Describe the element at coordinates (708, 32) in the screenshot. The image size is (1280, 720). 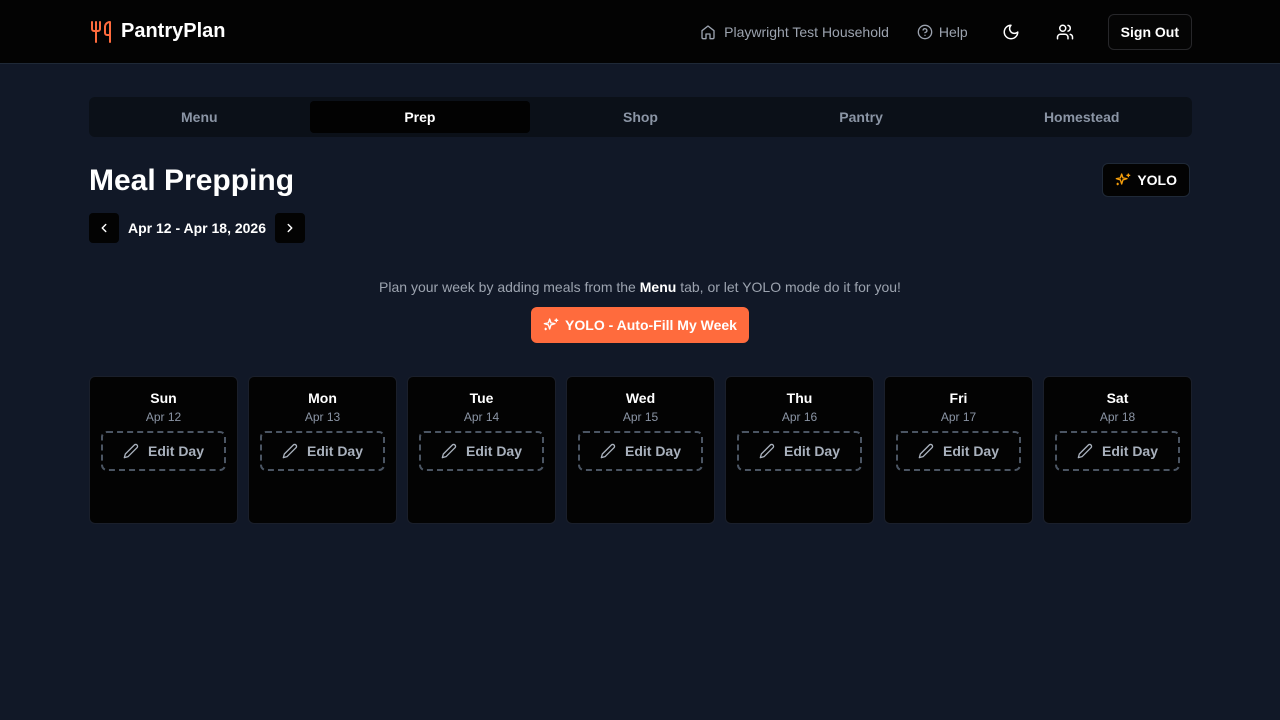
I see `home-icon` at that location.